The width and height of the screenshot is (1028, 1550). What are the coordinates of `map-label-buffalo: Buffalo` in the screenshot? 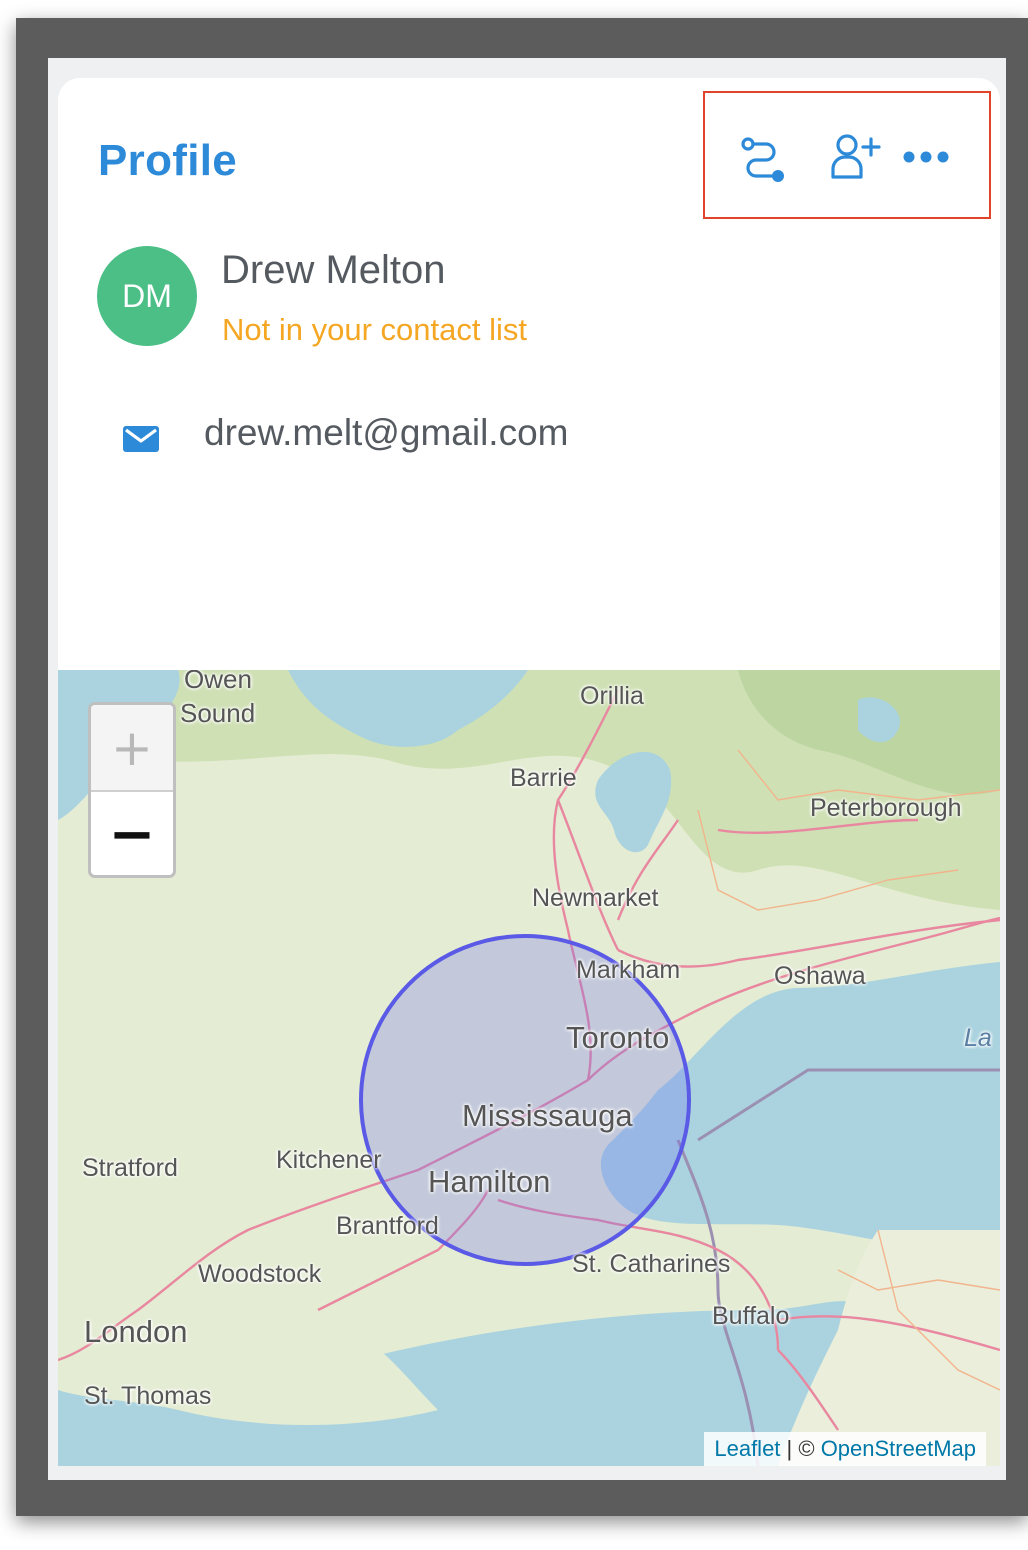 It's located at (751, 1316).